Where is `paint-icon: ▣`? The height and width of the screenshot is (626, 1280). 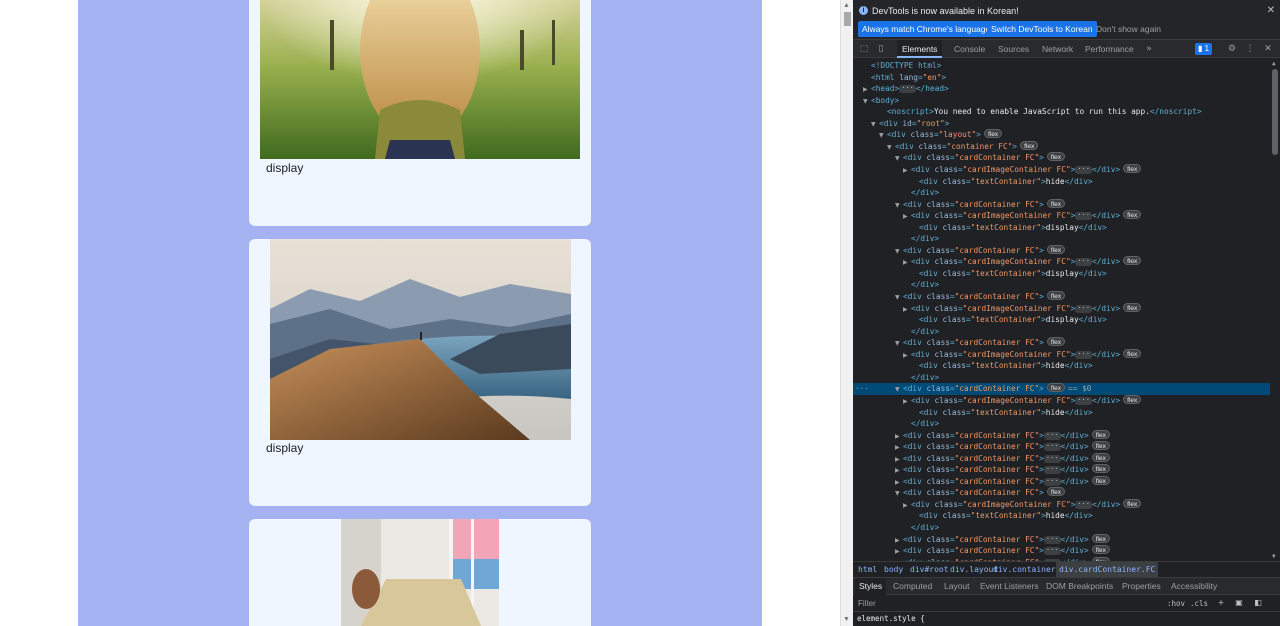 paint-icon: ▣ is located at coordinates (1239, 603).